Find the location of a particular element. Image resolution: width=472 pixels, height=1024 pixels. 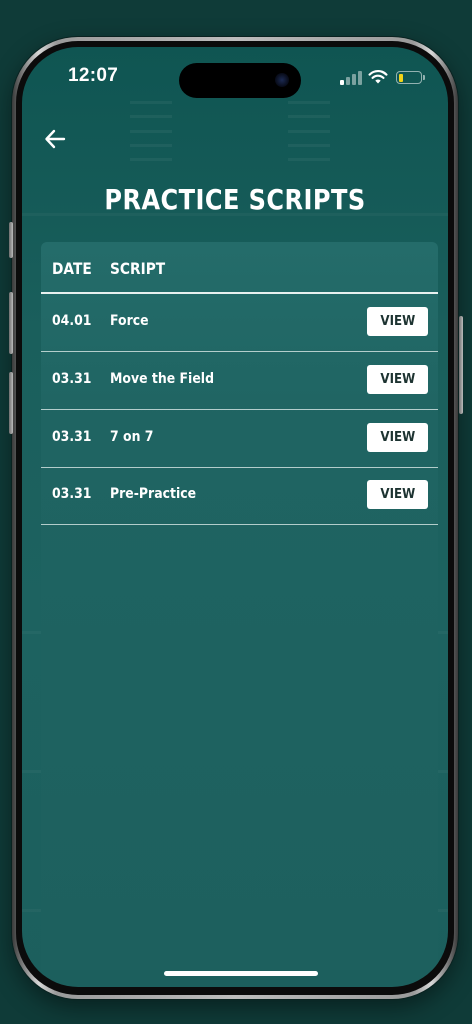

row-script-name: Force is located at coordinates (129, 321).